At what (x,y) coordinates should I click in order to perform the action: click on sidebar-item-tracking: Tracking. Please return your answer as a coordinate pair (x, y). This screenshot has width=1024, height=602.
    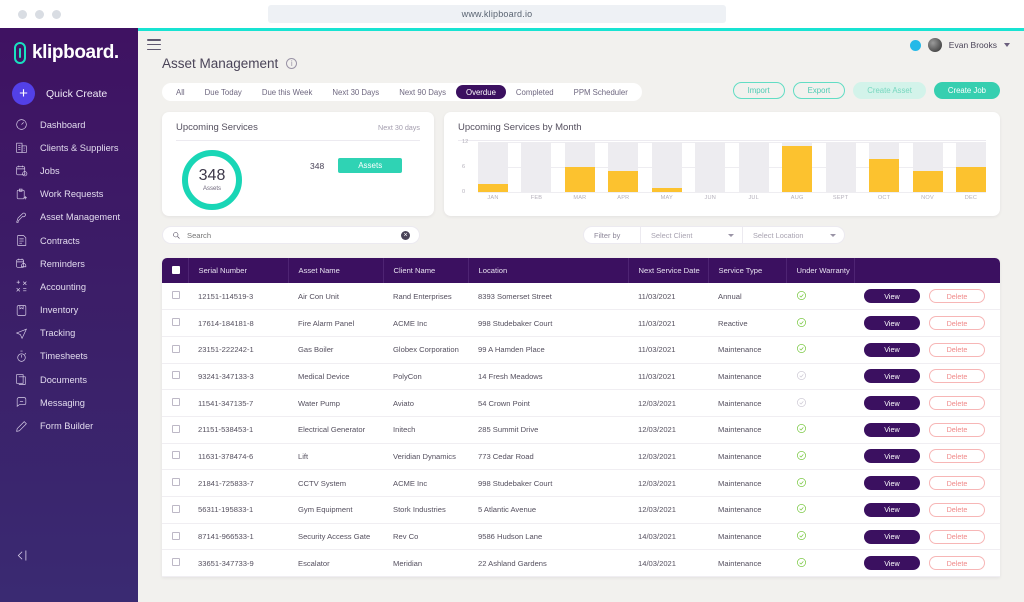
    Looking at the image, I should click on (69, 333).